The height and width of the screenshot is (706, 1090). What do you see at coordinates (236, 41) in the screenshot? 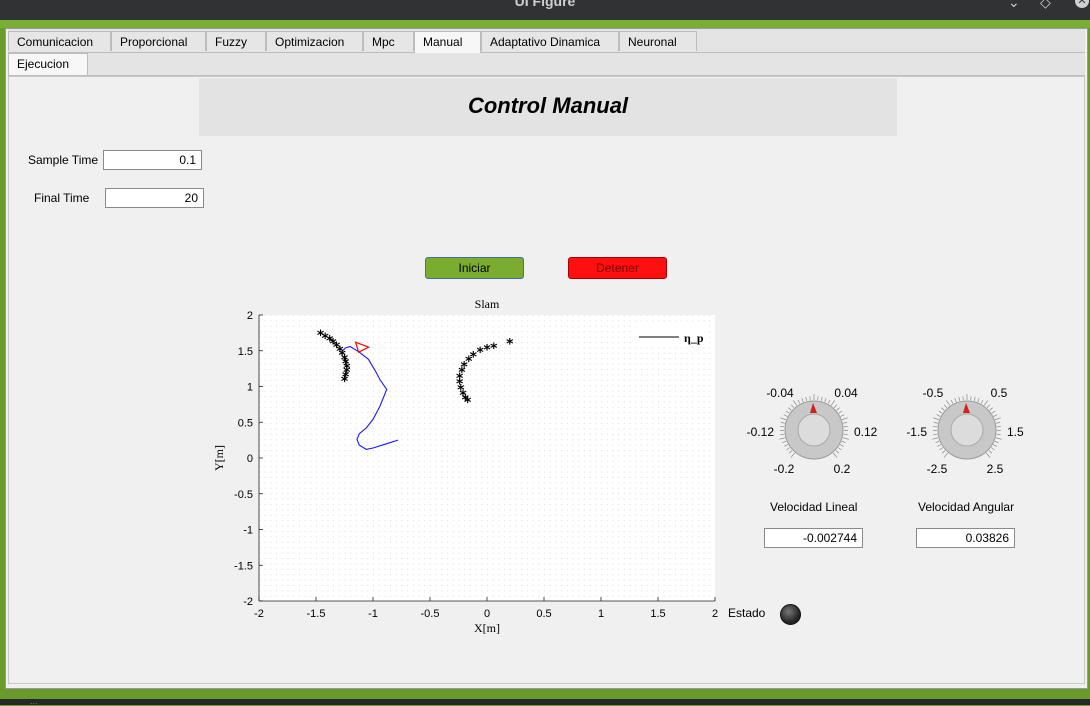
I see `tab-fuzzy: Fuzzy` at bounding box center [236, 41].